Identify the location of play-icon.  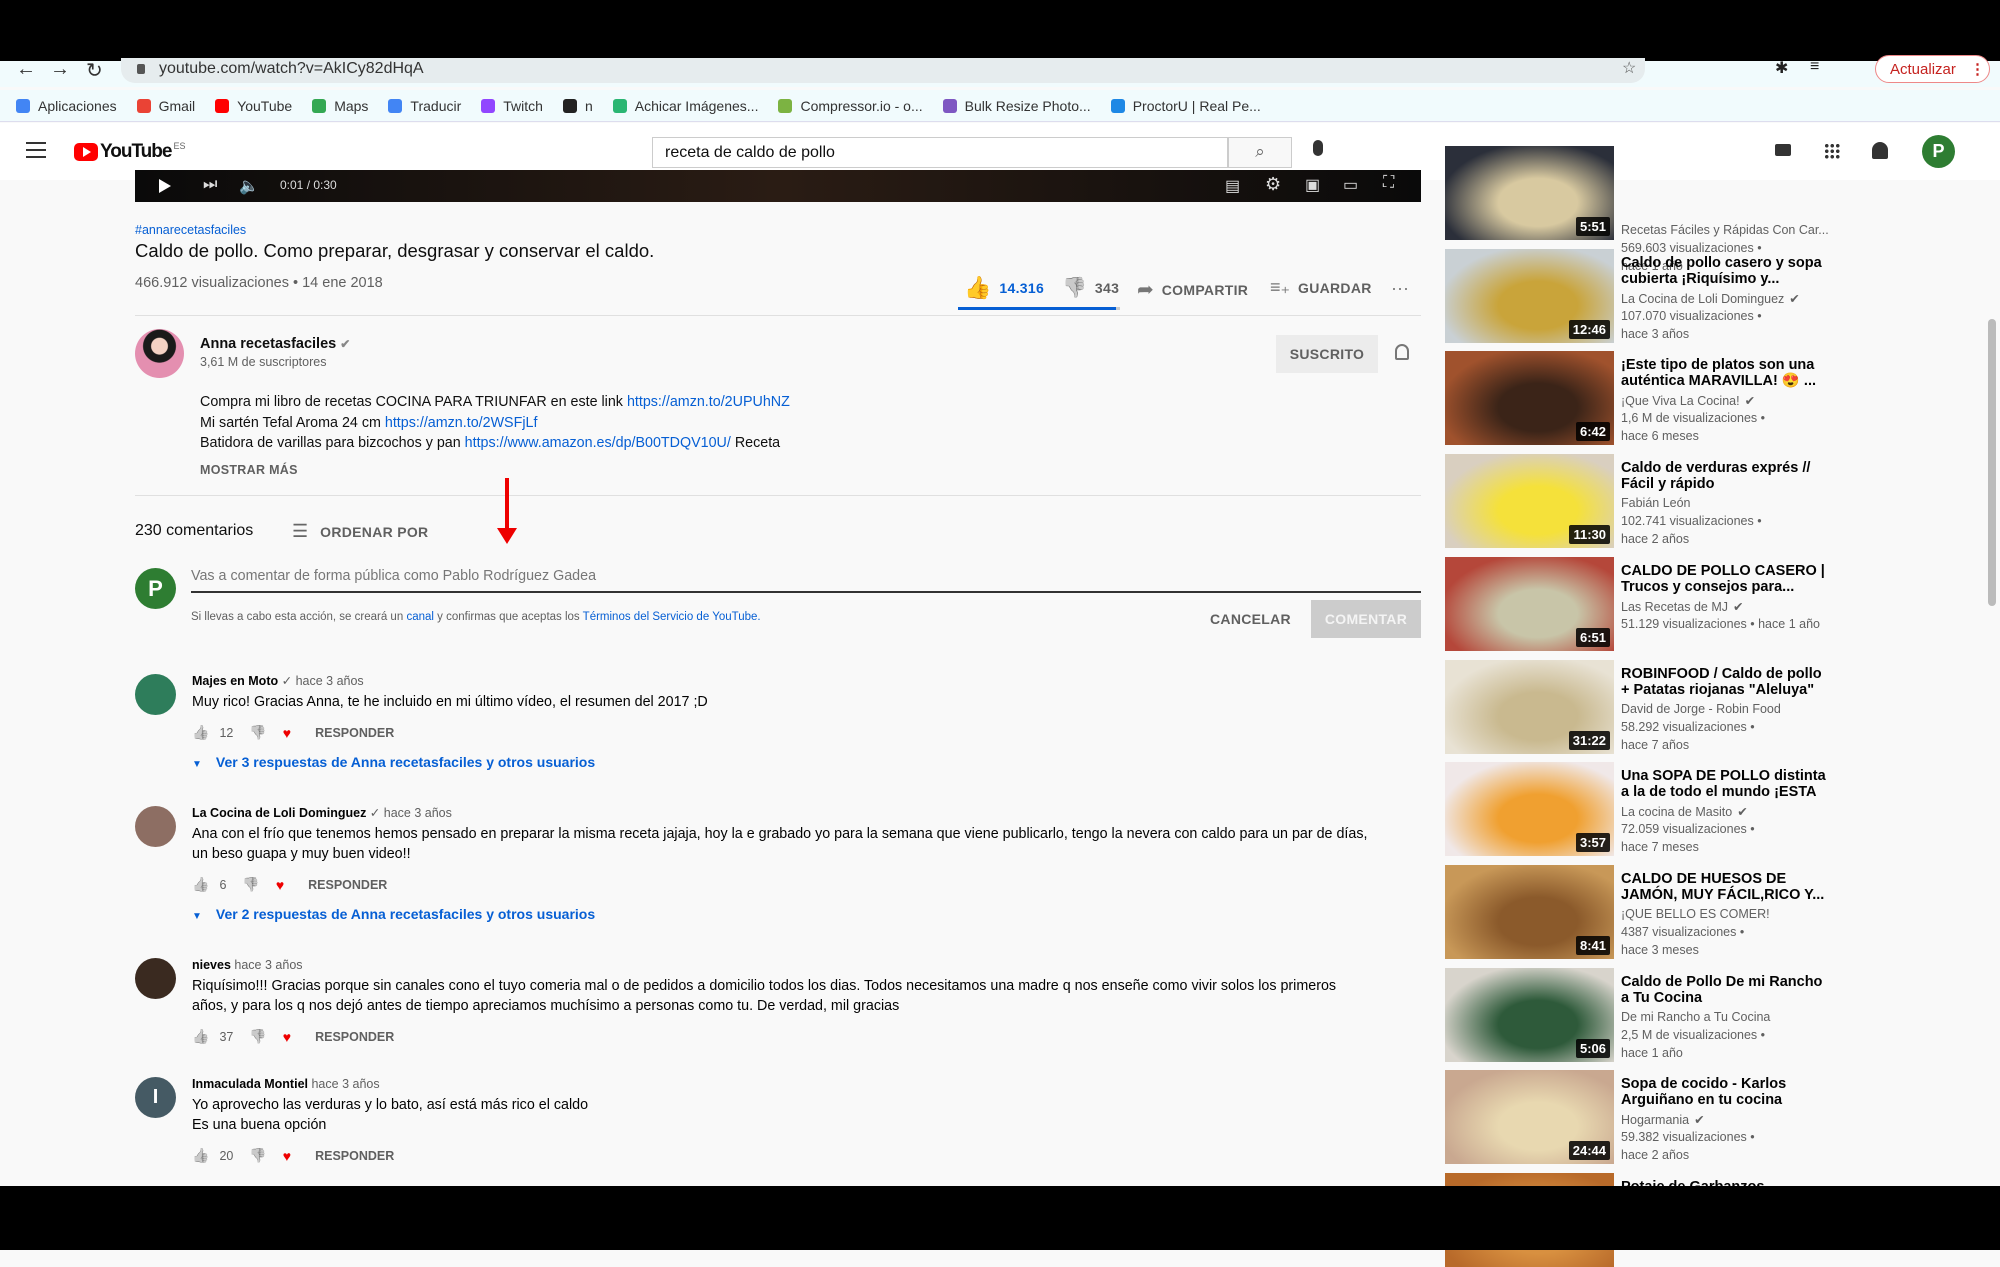
(165, 186).